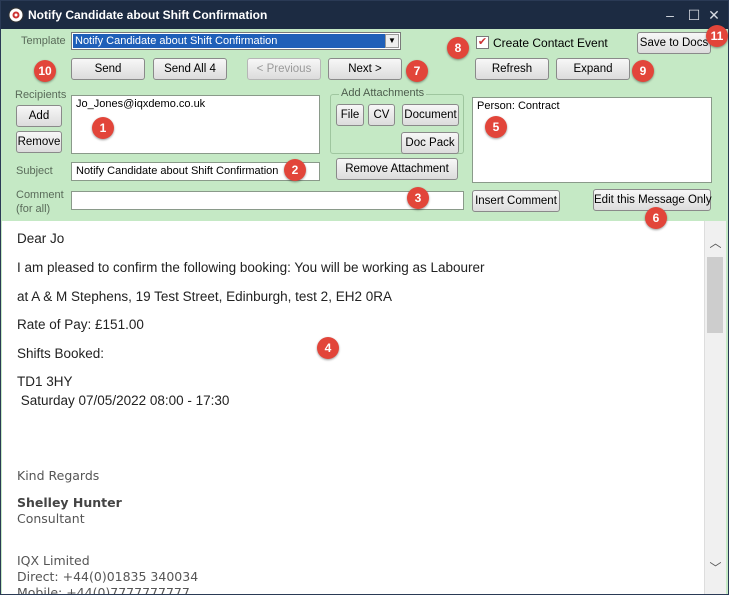  I want to click on company-name: IQX Limited, so click(53, 560).